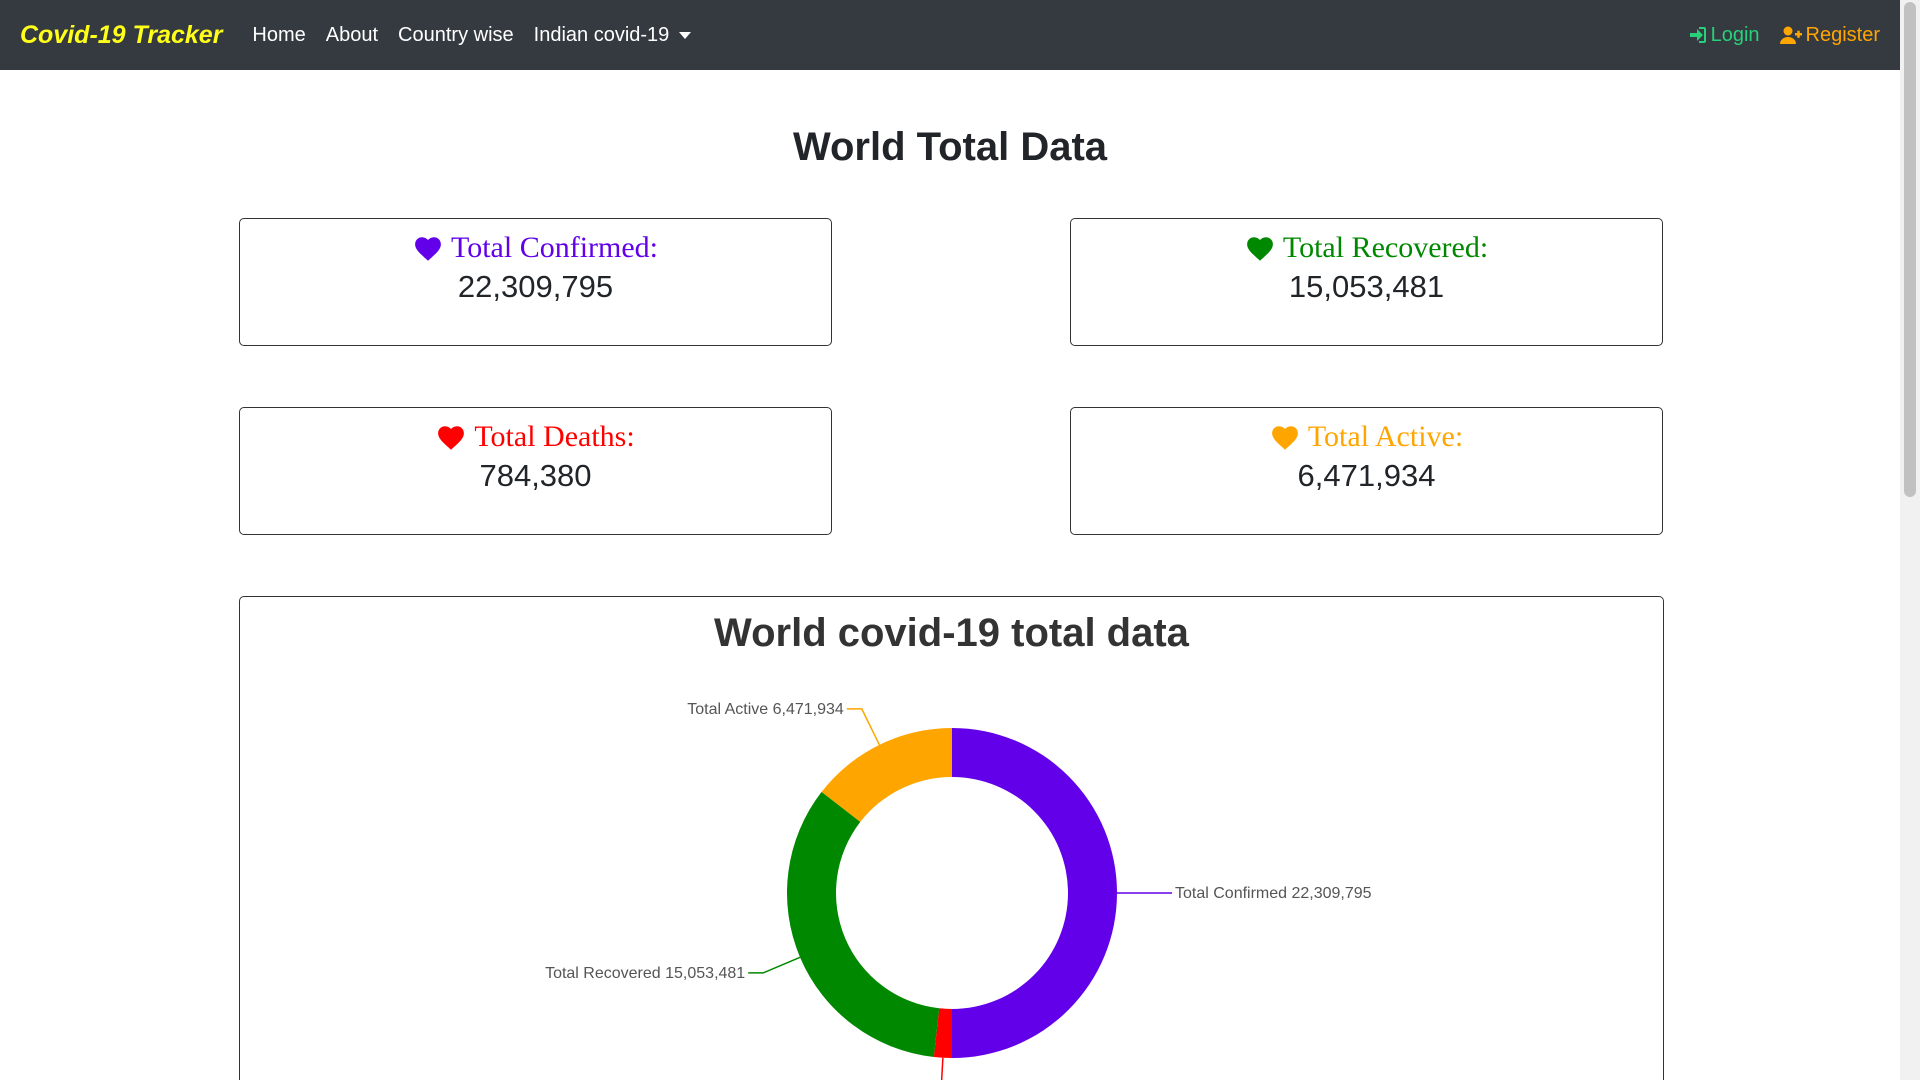 The width and height of the screenshot is (1920, 1080). I want to click on card-total-deaths: Total Deaths: 784,380, so click(535, 471).